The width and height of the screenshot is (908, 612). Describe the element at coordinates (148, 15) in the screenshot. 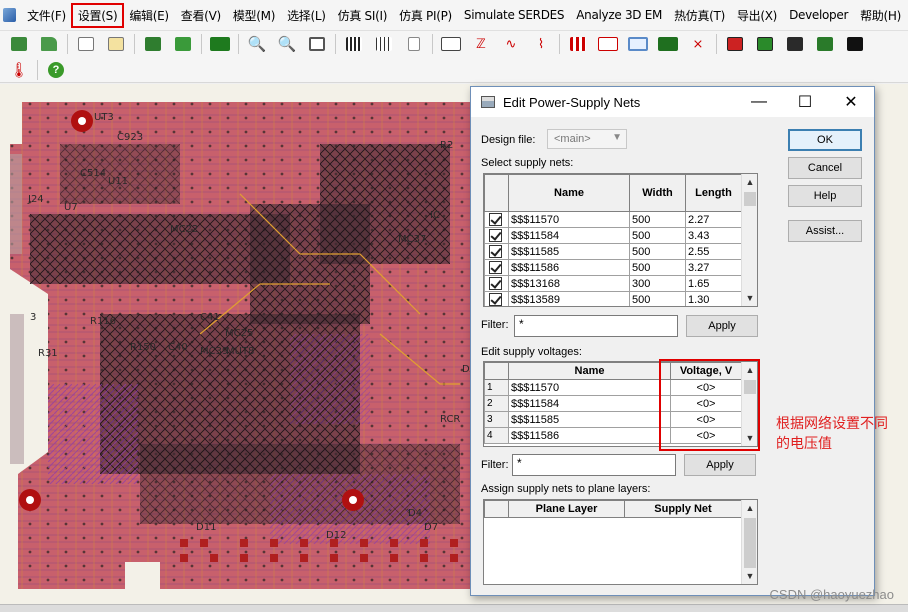

I see `menu-edit: 编辑(E)` at that location.